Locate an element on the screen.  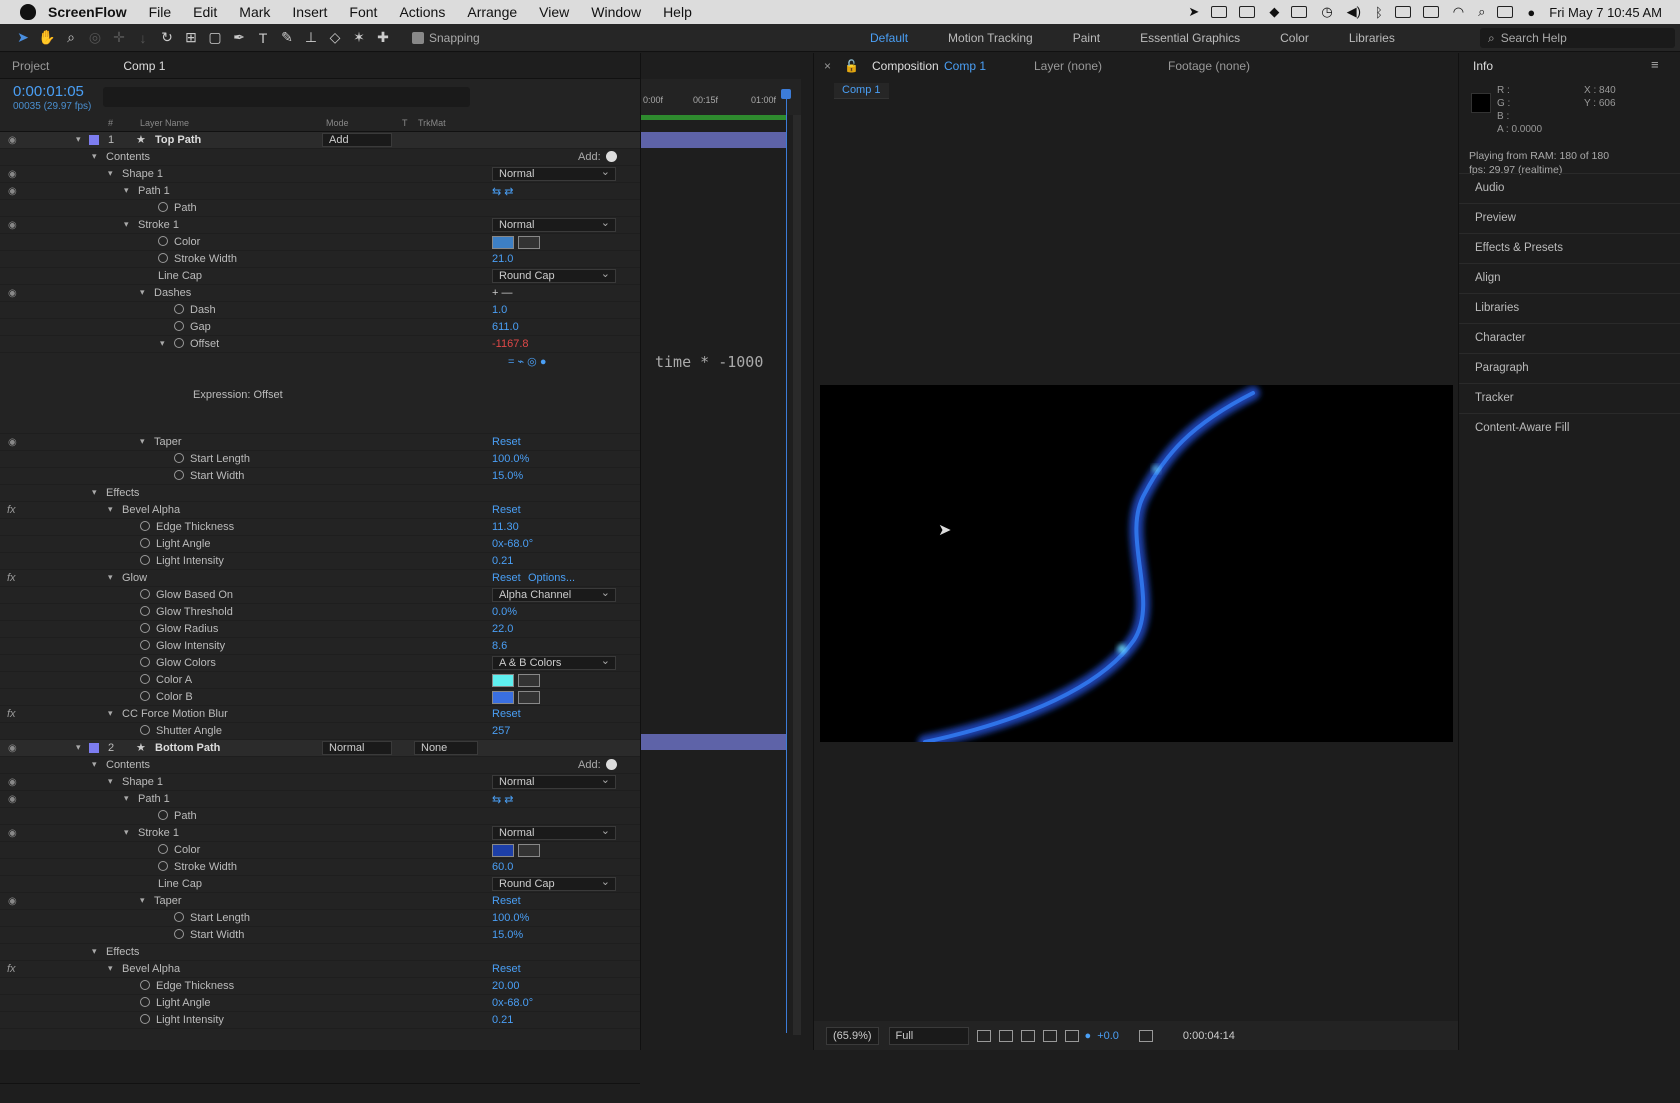
prop-dashes: ◉ ▾ Dashes + — is located at coordinates (320, 293).